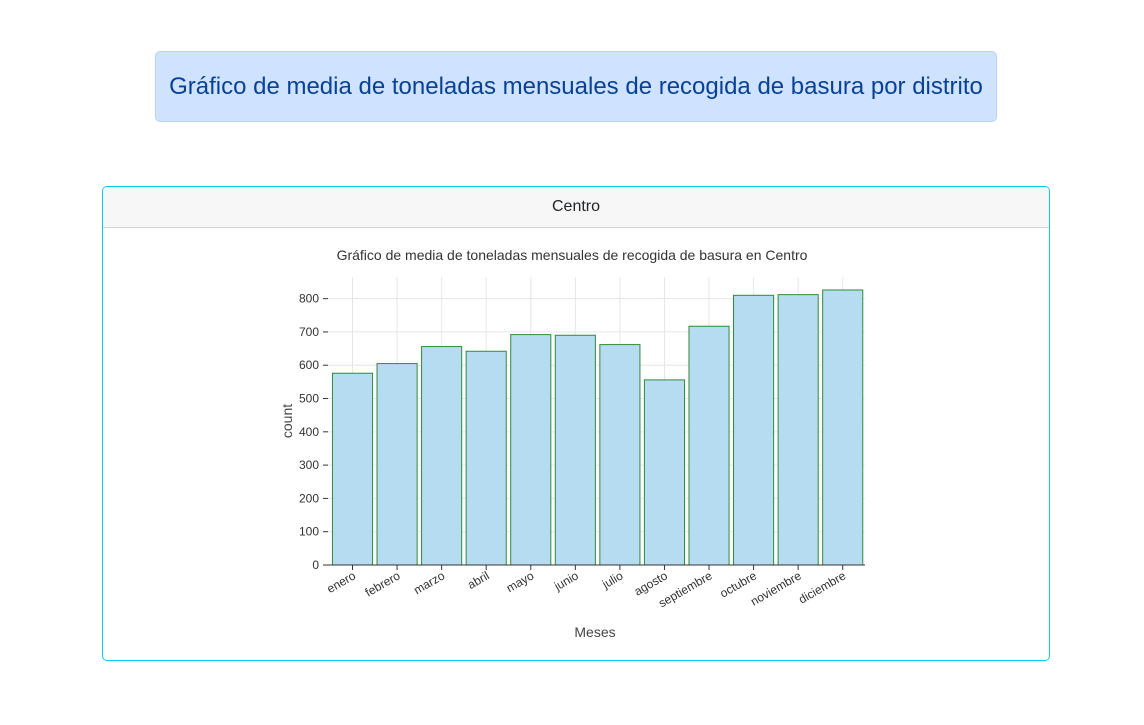 This screenshot has width=1144, height=725. I want to click on bar-enero, so click(352, 469).